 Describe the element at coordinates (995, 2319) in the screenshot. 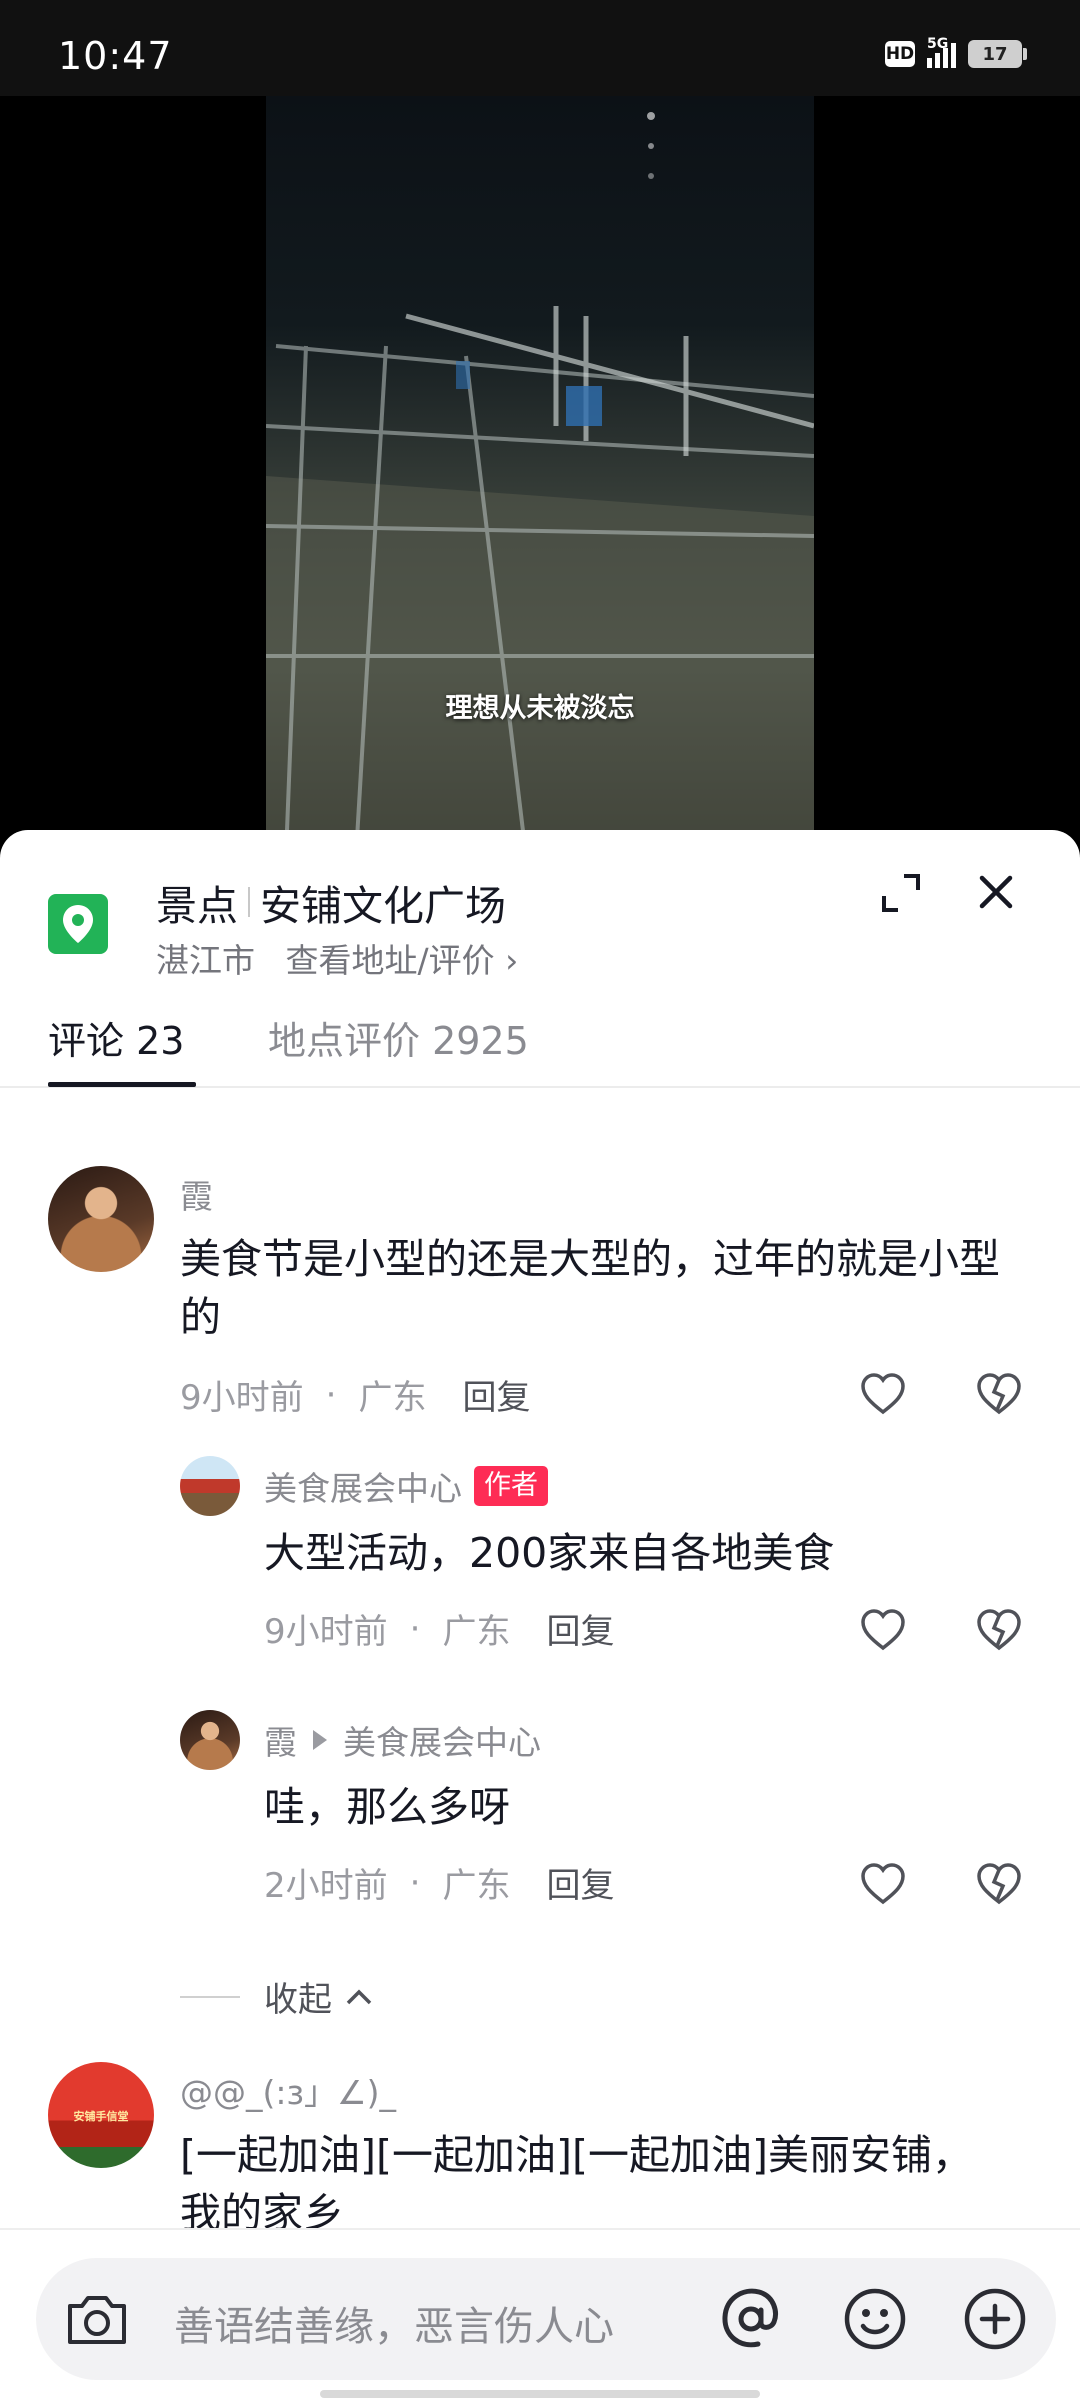

I see `add-icon` at that location.